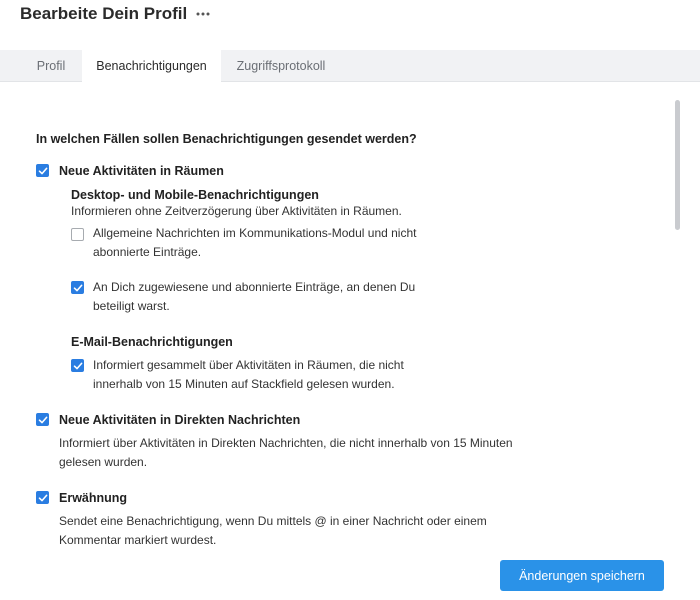 The width and height of the screenshot is (700, 600). What do you see at coordinates (151, 66) in the screenshot?
I see `tab-benachrichtigungen: Benachrichtigungen` at bounding box center [151, 66].